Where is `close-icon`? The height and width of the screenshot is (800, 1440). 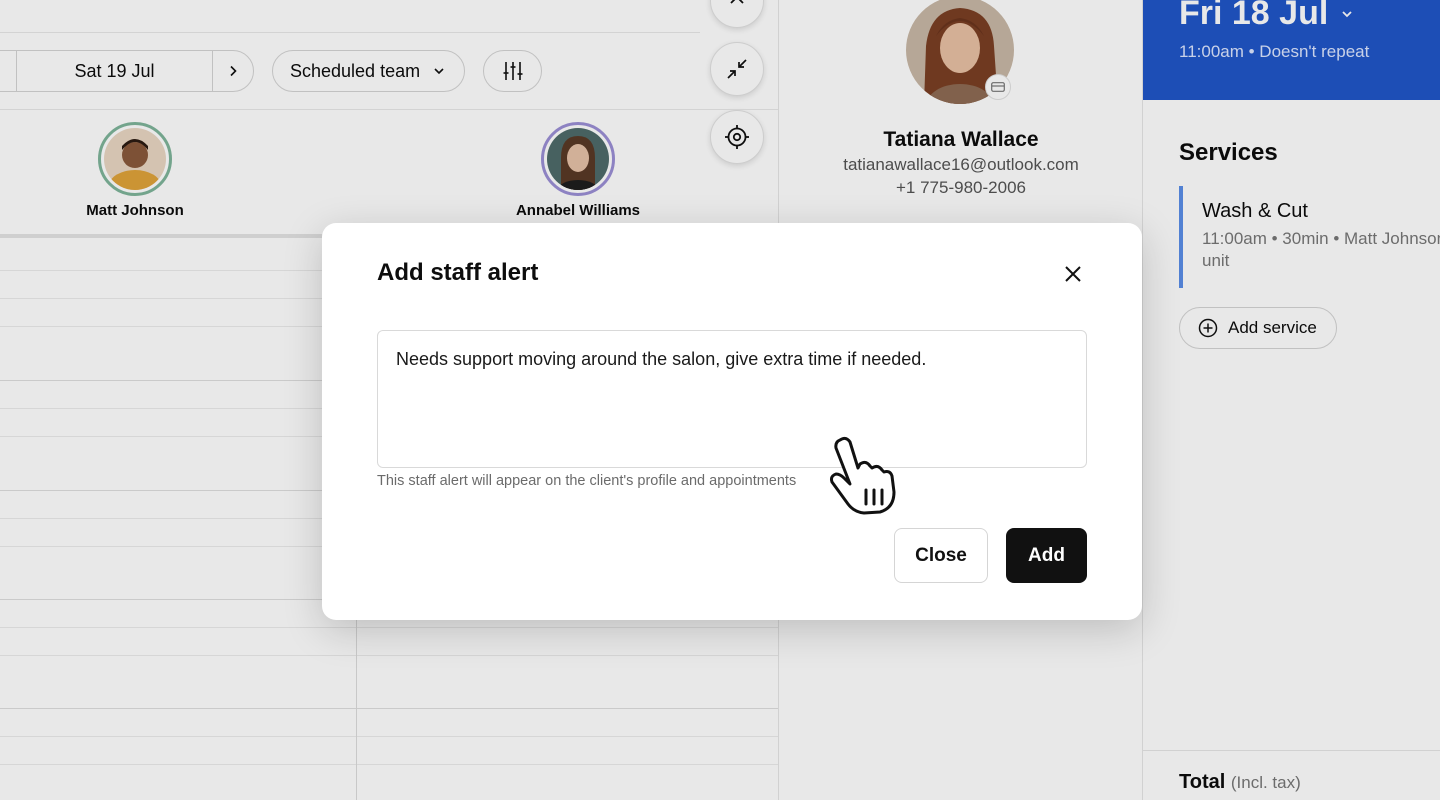
close-icon is located at coordinates (1073, 274).